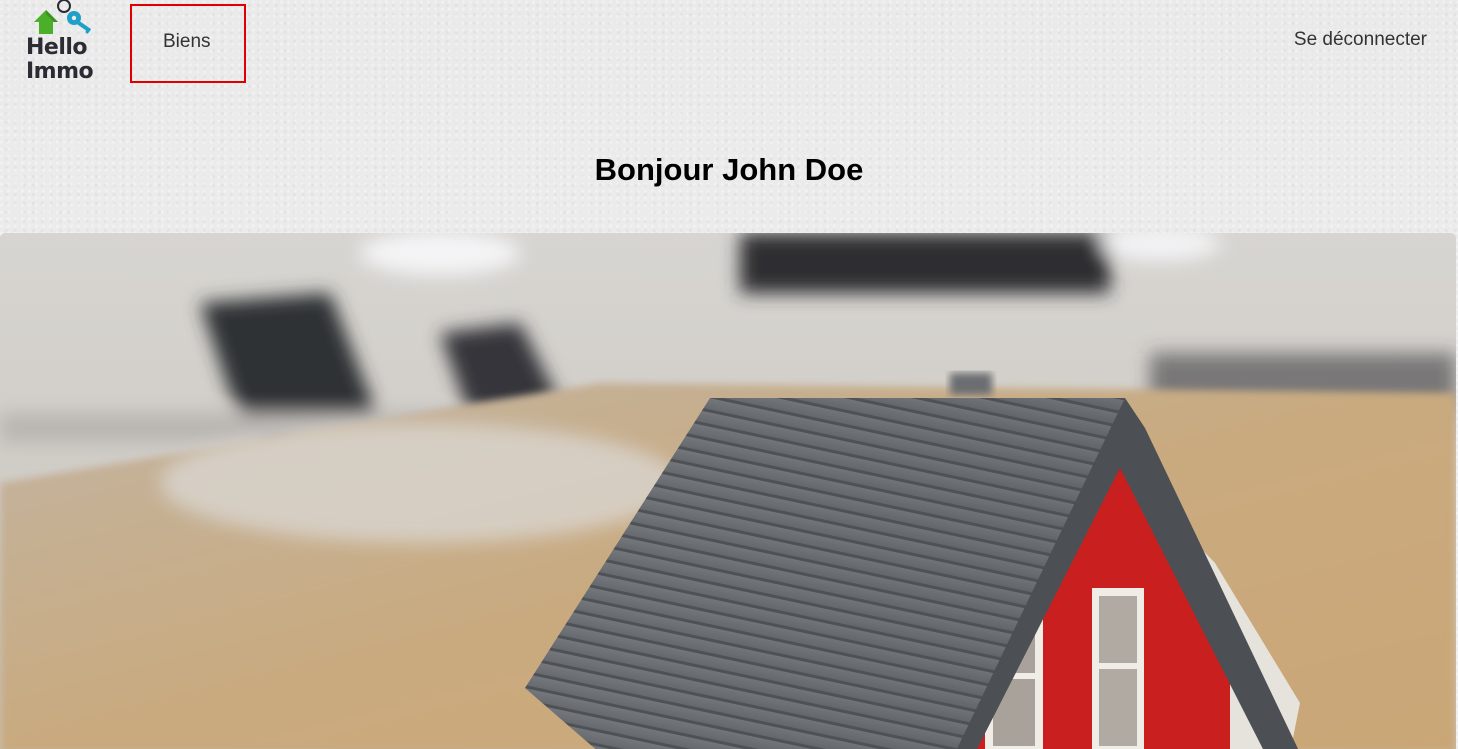  Describe the element at coordinates (57, 47) in the screenshot. I see `logo-line-1: Hello` at that location.